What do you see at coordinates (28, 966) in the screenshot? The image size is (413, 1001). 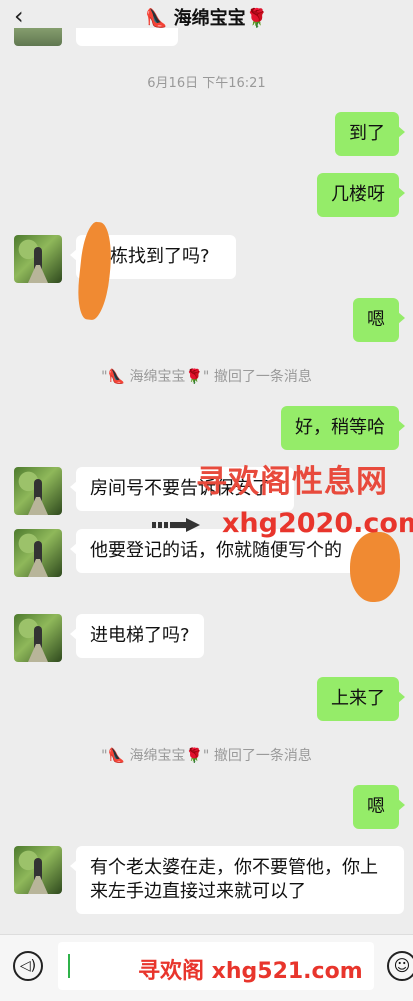 I see `voice-icon: ◁)` at bounding box center [28, 966].